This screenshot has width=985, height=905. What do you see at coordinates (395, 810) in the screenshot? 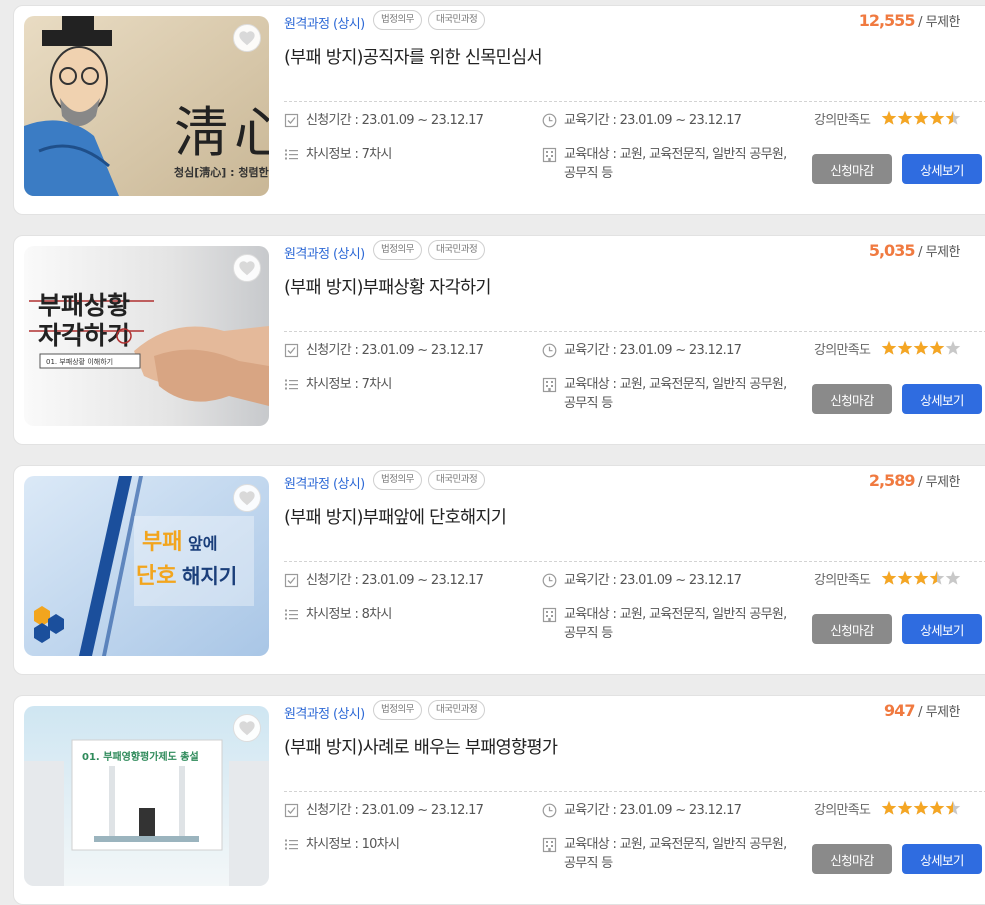
I see `apply-period-text: 신청기간 : 23.01.09 ~ 23.12.17` at bounding box center [395, 810].